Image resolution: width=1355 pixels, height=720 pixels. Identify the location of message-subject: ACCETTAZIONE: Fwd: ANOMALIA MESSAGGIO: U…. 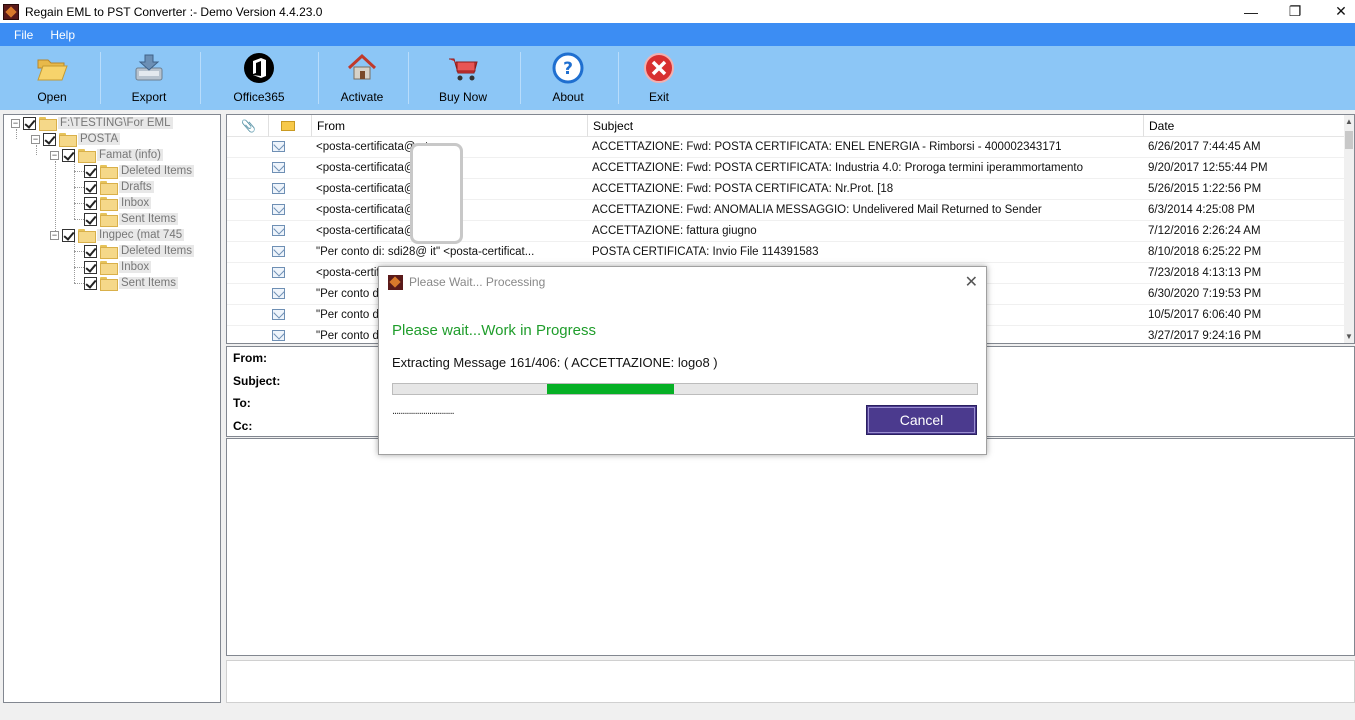
(817, 210).